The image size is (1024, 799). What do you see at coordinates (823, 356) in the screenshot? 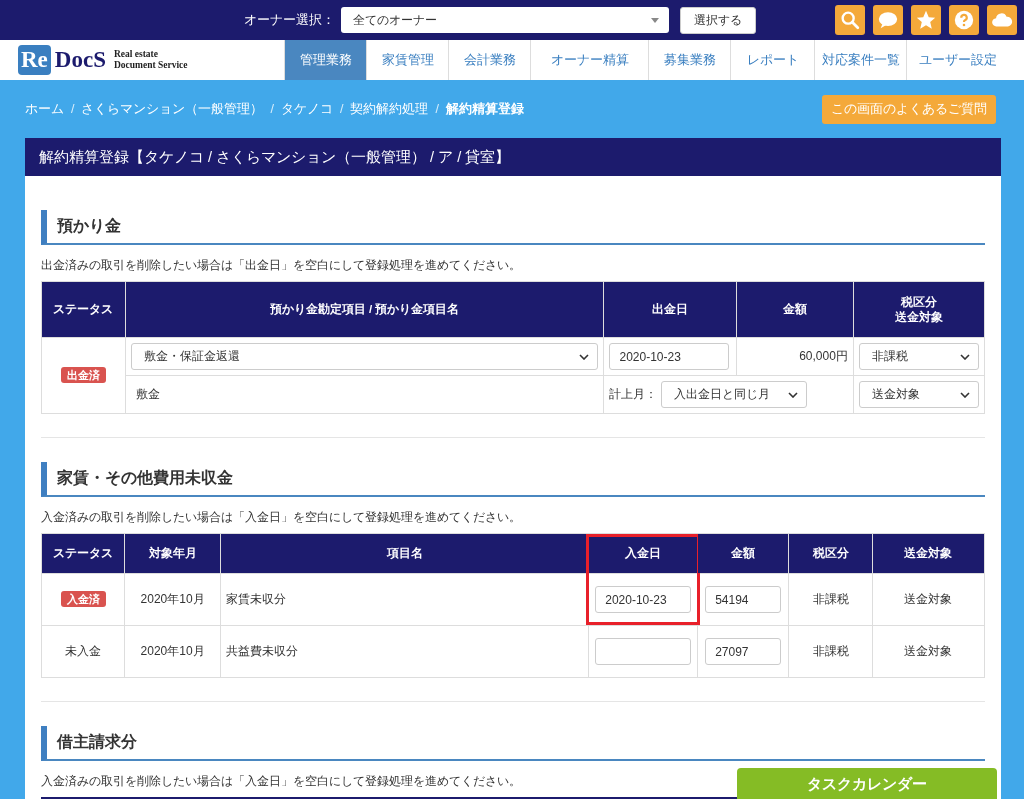
I see `amount-text: 60,000円` at bounding box center [823, 356].